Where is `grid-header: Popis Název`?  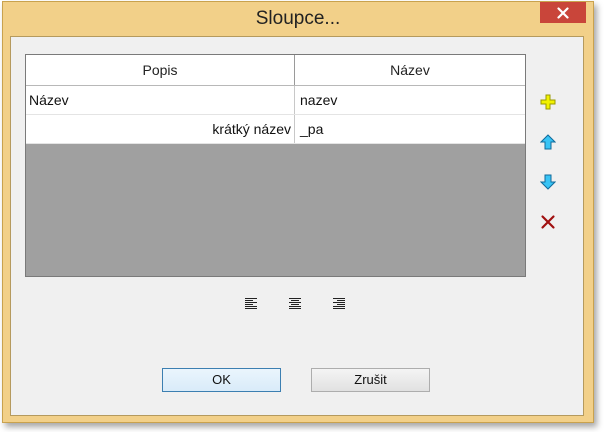 grid-header: Popis Název is located at coordinates (275, 70).